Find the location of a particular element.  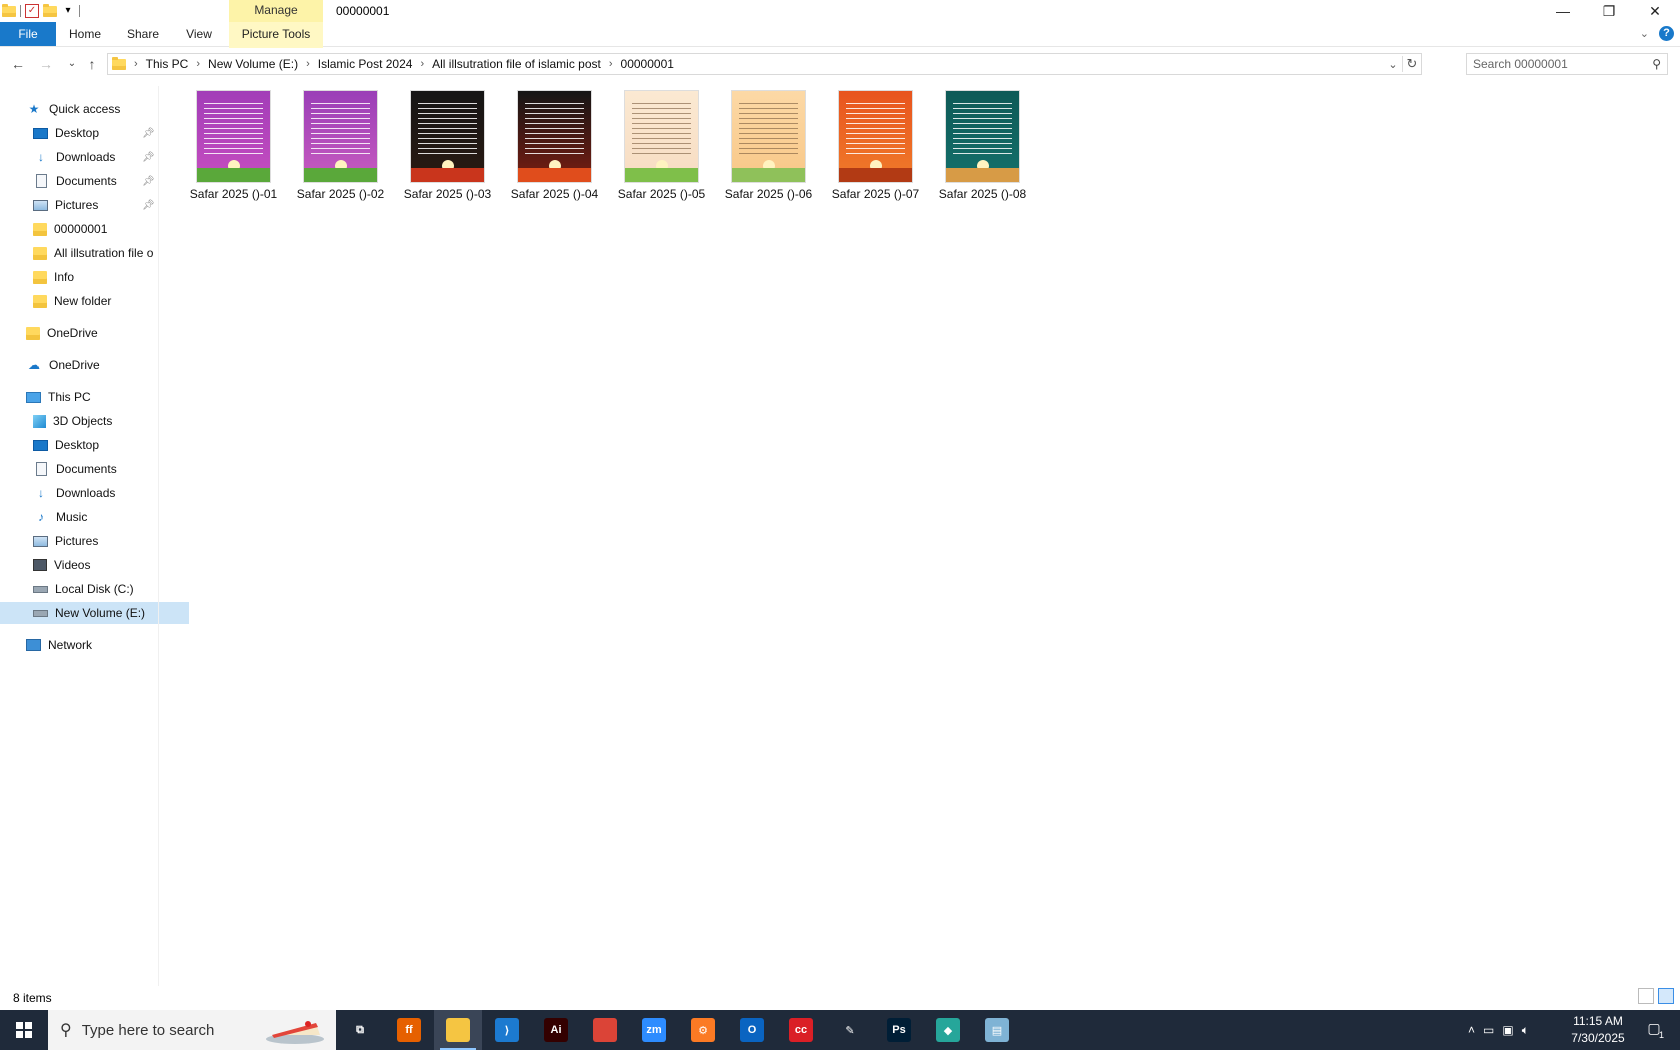

restore-button: ❐ is located at coordinates (1609, 11).